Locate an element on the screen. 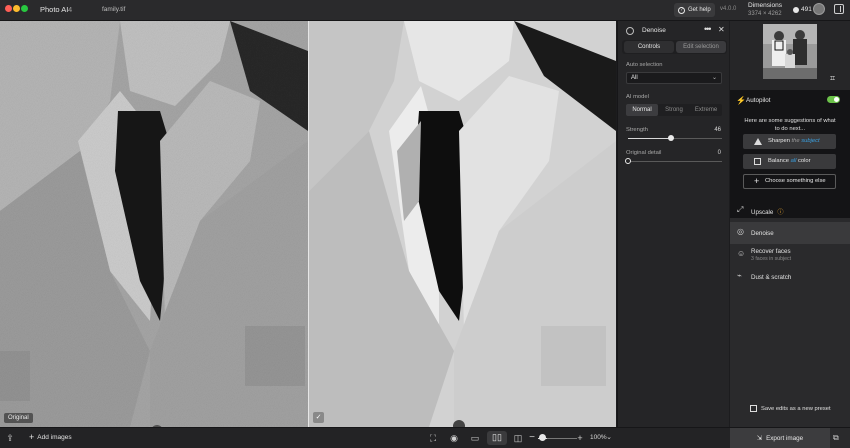 This screenshot has width=850, height=448. app-version: 4 is located at coordinates (70, 9).